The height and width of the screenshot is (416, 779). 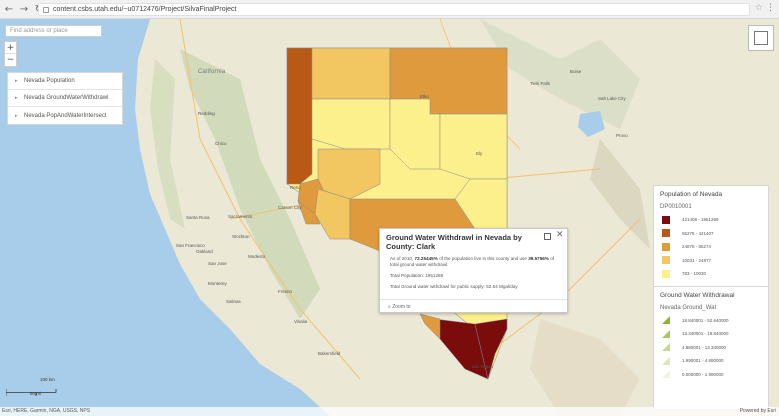 What do you see at coordinates (24, 9) in the screenshot?
I see `forward-icon: →` at bounding box center [24, 9].